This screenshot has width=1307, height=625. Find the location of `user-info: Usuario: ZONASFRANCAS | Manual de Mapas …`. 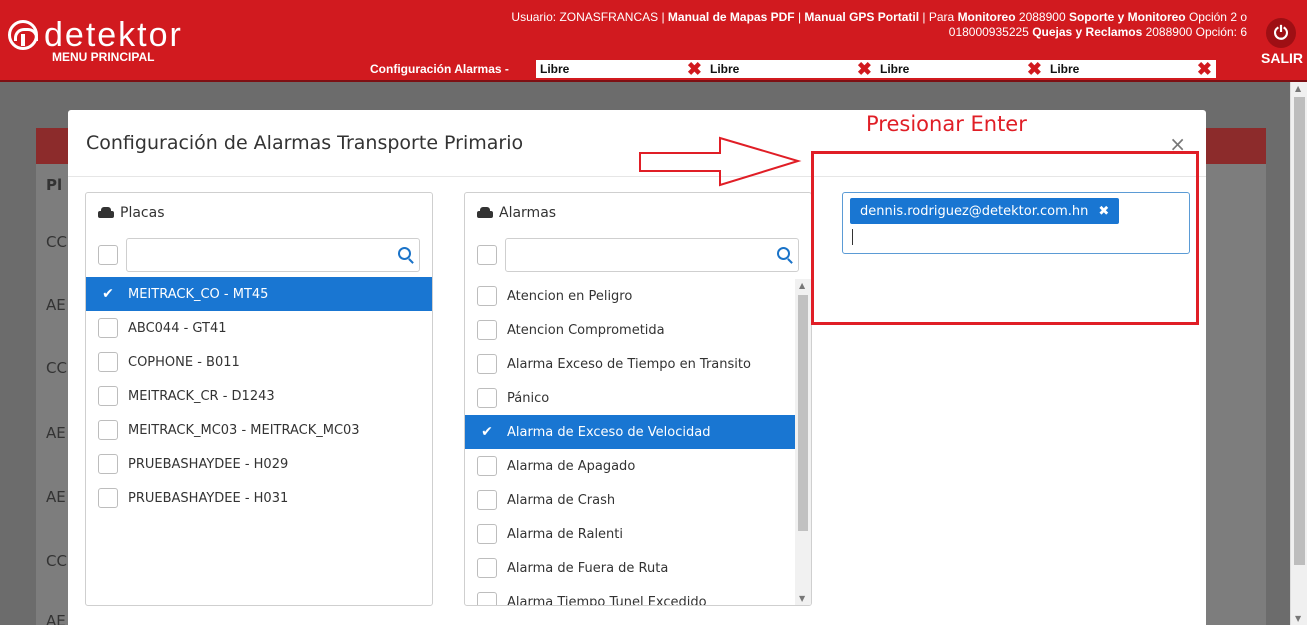

user-info: Usuario: ZONASFRANCAS | Manual de Mapas … is located at coordinates (847, 25).